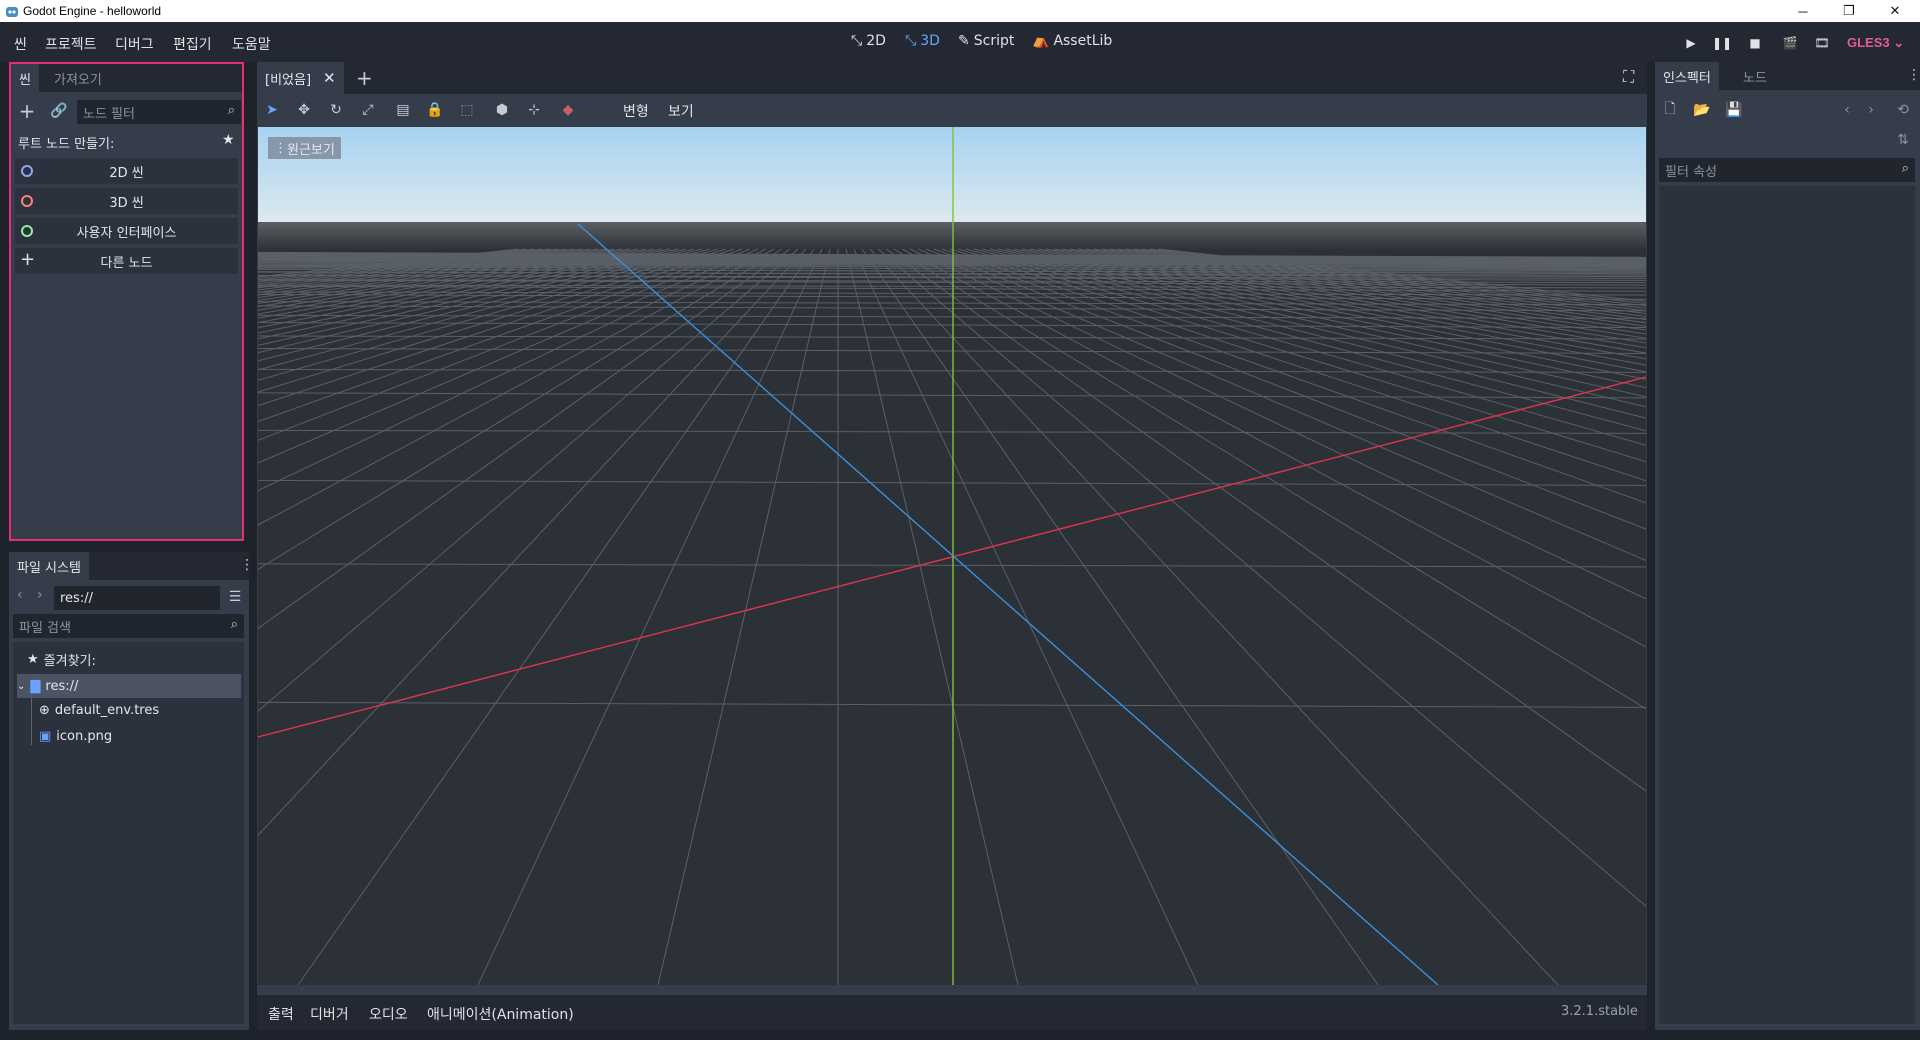 This screenshot has height=1040, width=1920. What do you see at coordinates (1903, 110) in the screenshot?
I see `history-icon: ⟲` at bounding box center [1903, 110].